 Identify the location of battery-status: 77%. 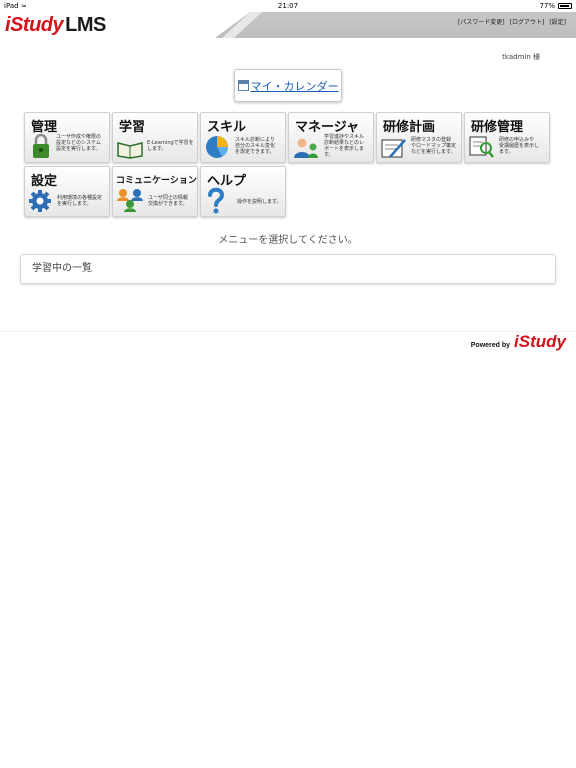
(555, 6).